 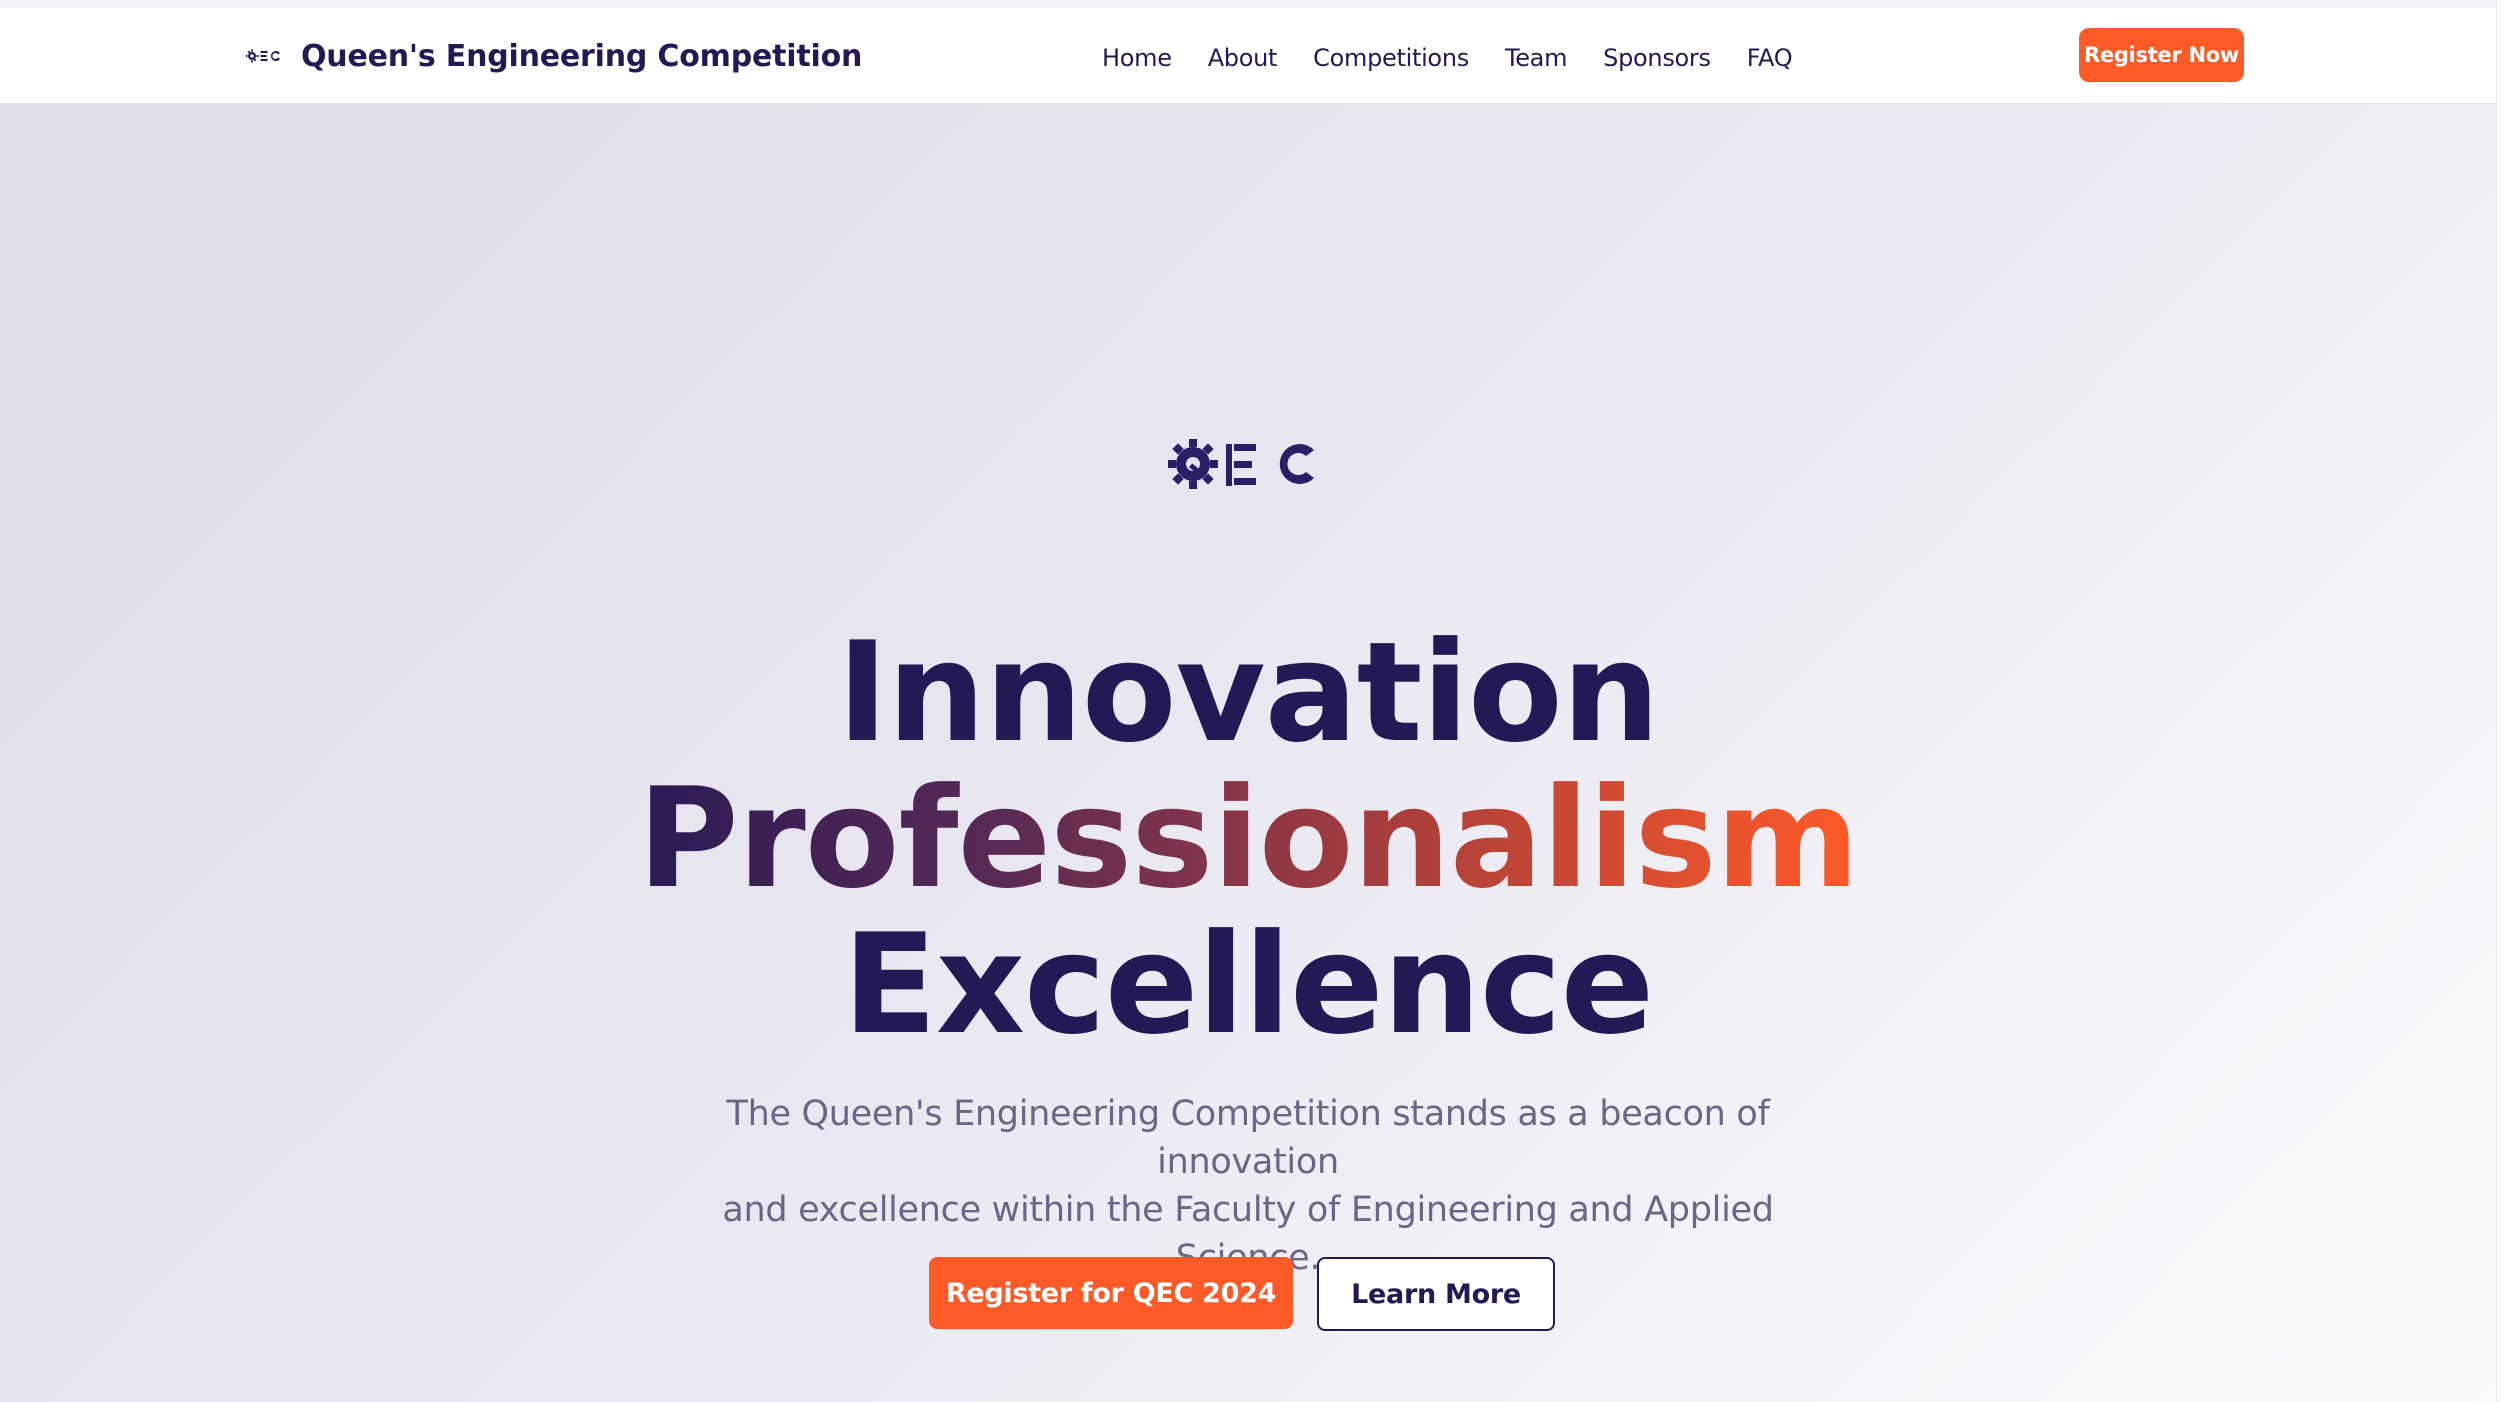 What do you see at coordinates (1251, 4) in the screenshot?
I see `browser-top-strip` at bounding box center [1251, 4].